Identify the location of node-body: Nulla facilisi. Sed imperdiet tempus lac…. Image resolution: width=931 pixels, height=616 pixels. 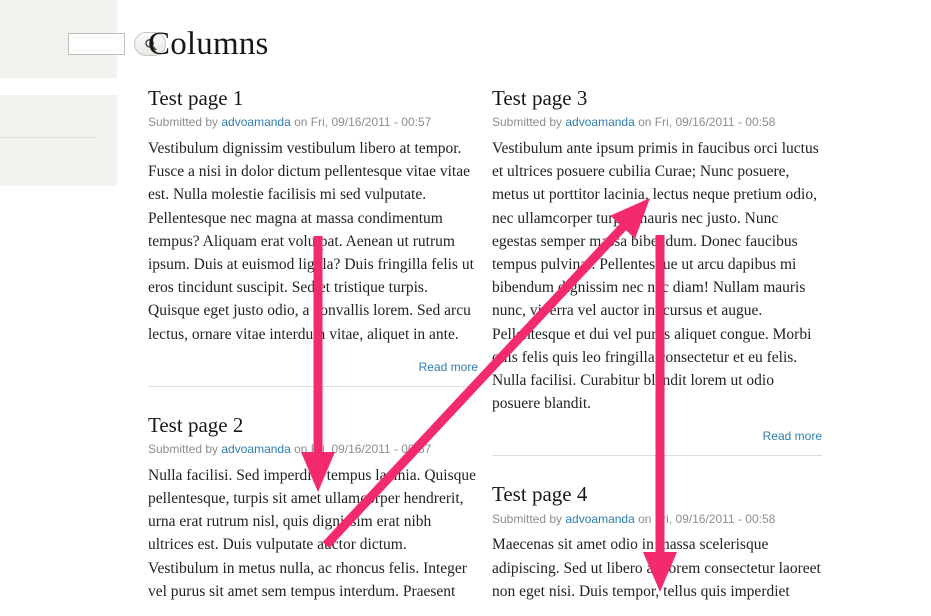
(312, 533).